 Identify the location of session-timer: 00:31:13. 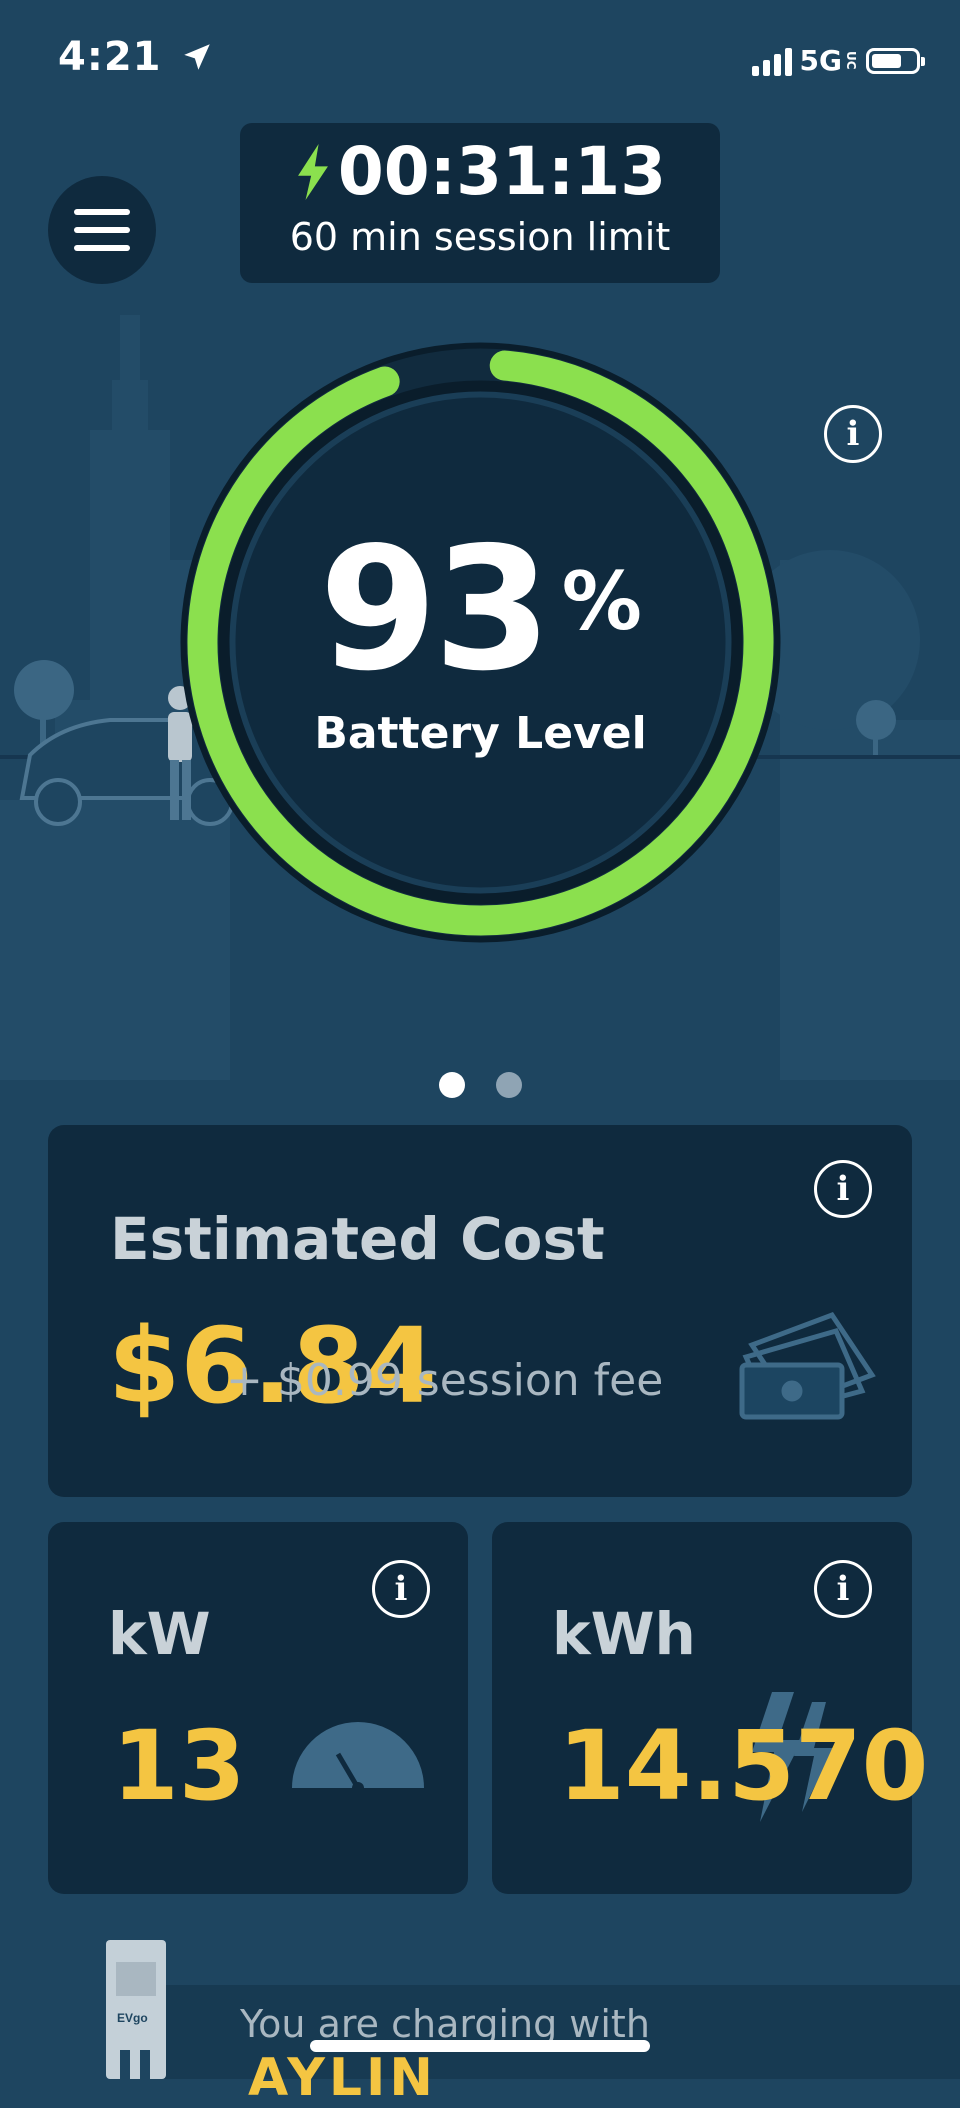
(502, 171).